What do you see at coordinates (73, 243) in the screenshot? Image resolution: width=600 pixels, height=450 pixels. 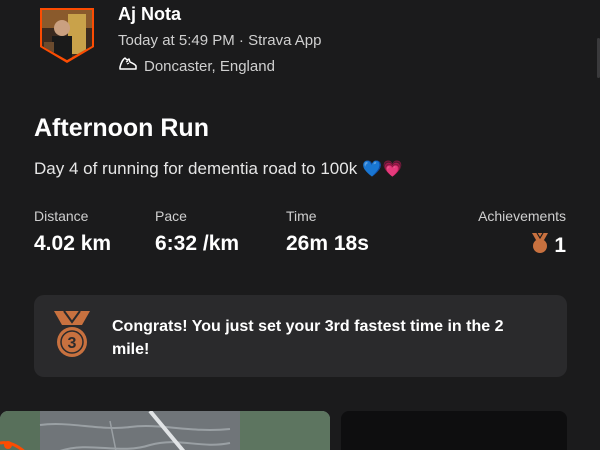 I see `distance-value: 4.02 km` at bounding box center [73, 243].